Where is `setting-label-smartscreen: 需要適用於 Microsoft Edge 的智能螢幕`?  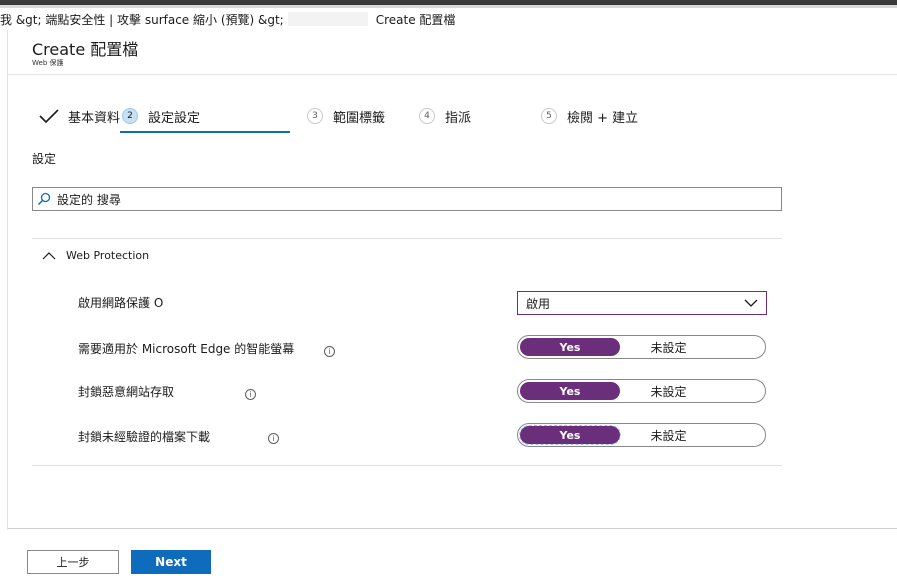 setting-label-smartscreen: 需要適用於 Microsoft Edge 的智能螢幕 is located at coordinates (186, 348).